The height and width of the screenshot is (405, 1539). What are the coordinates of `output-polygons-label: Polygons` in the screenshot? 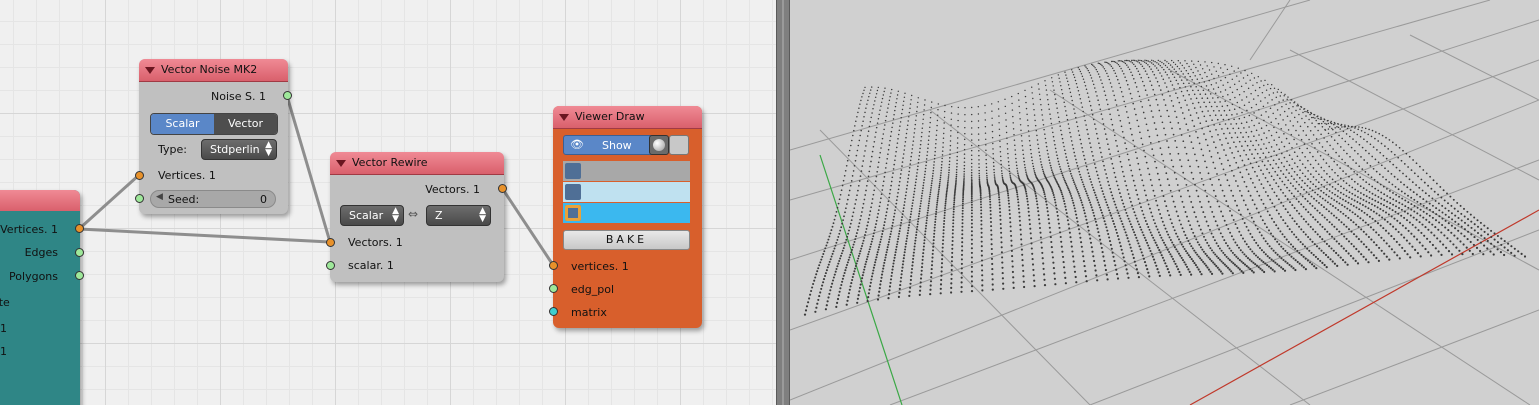 It's located at (33, 276).